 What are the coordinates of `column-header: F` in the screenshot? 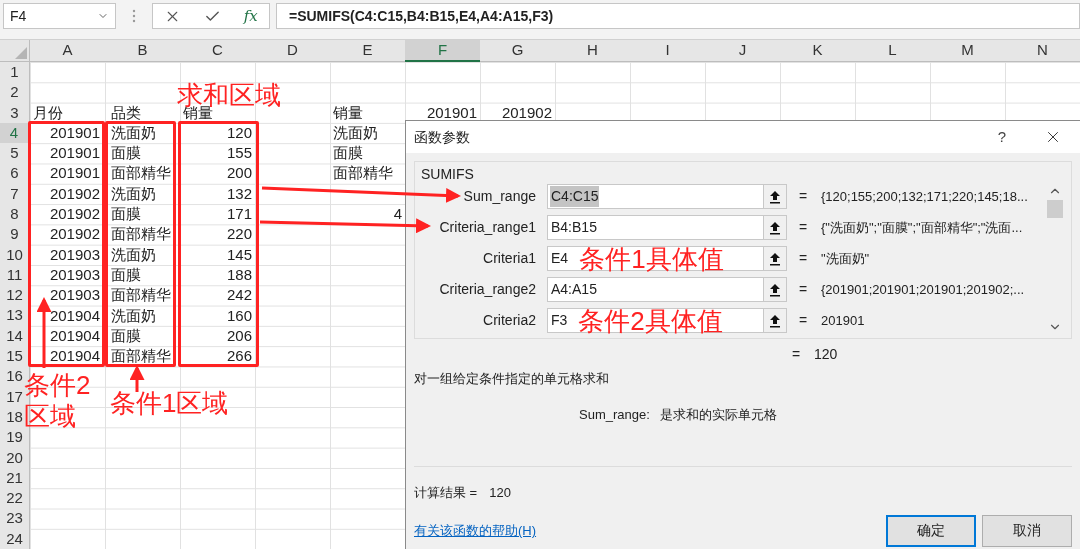 It's located at (442, 51).